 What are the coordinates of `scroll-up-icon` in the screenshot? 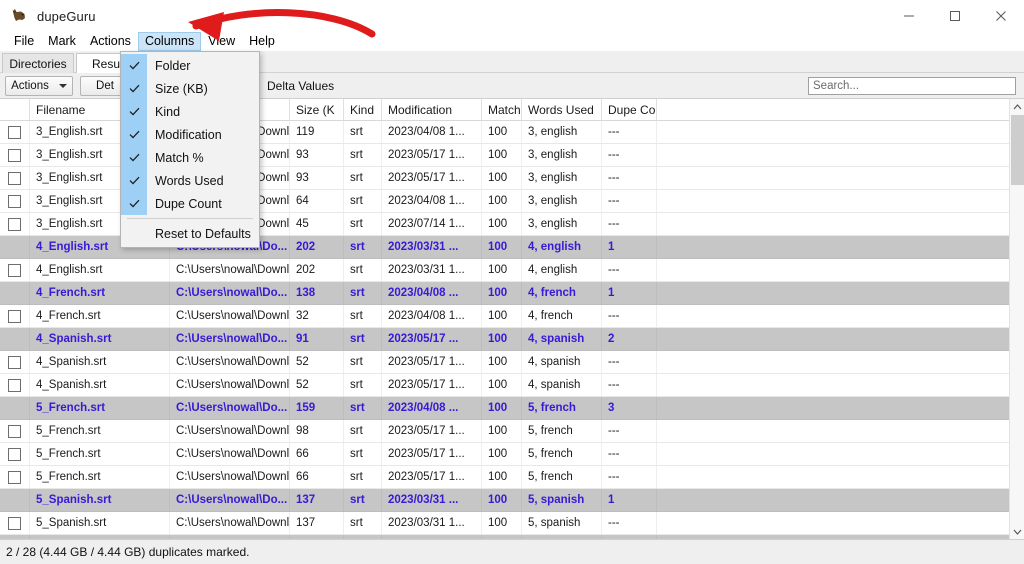 It's located at (1017, 106).